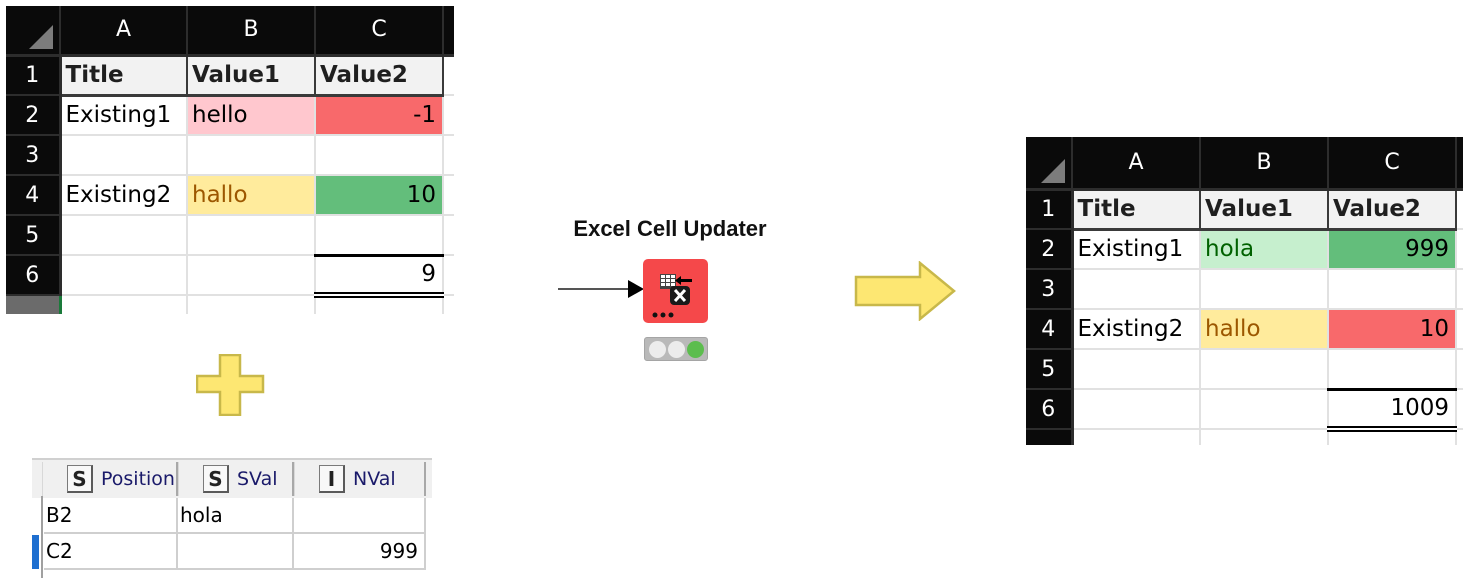  Describe the element at coordinates (374, 479) in the screenshot. I see `column-label: NVal` at that location.